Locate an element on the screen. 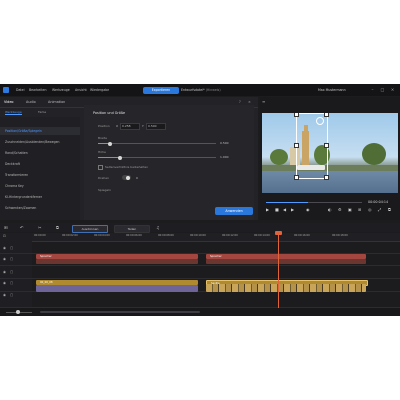 Image resolution: width=400 pixels, height=400 pixels. scissors-icon: ✂ is located at coordinates (40, 227).